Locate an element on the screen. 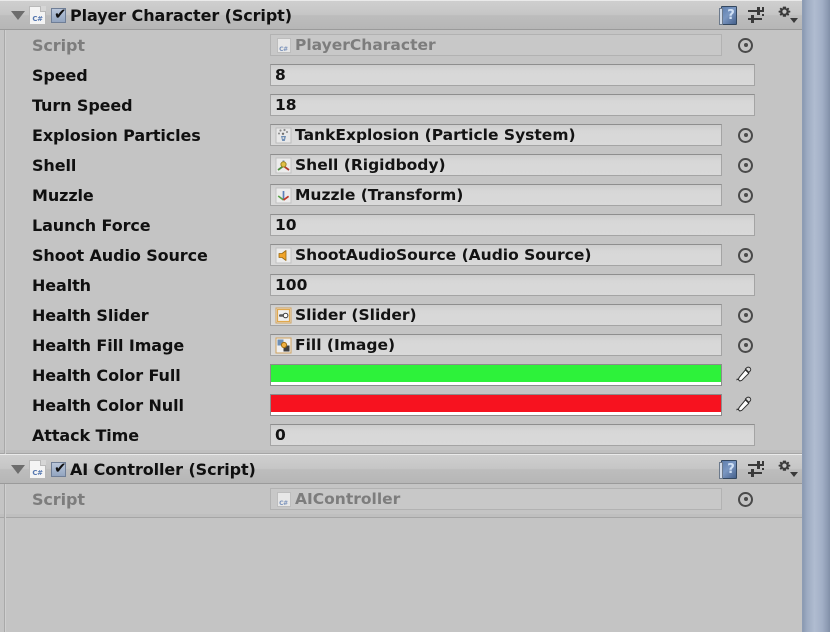 Image resolution: width=830 pixels, height=632 pixels. property-label: Muzzle is located at coordinates (63, 195).